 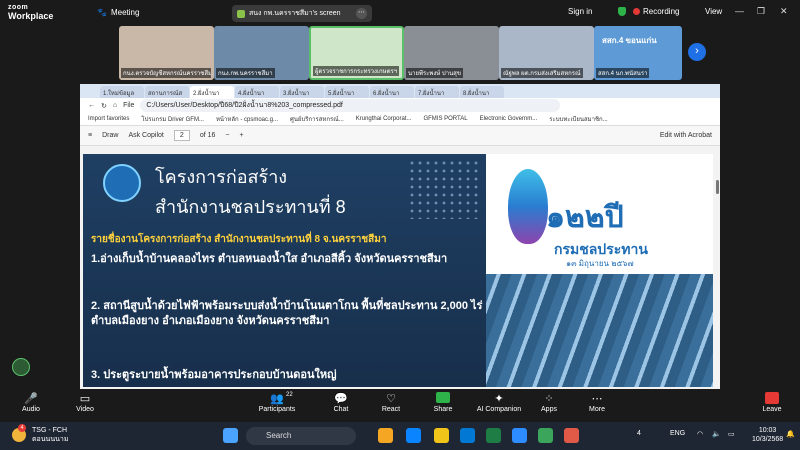 I want to click on leave-icon, so click(x=772, y=398).